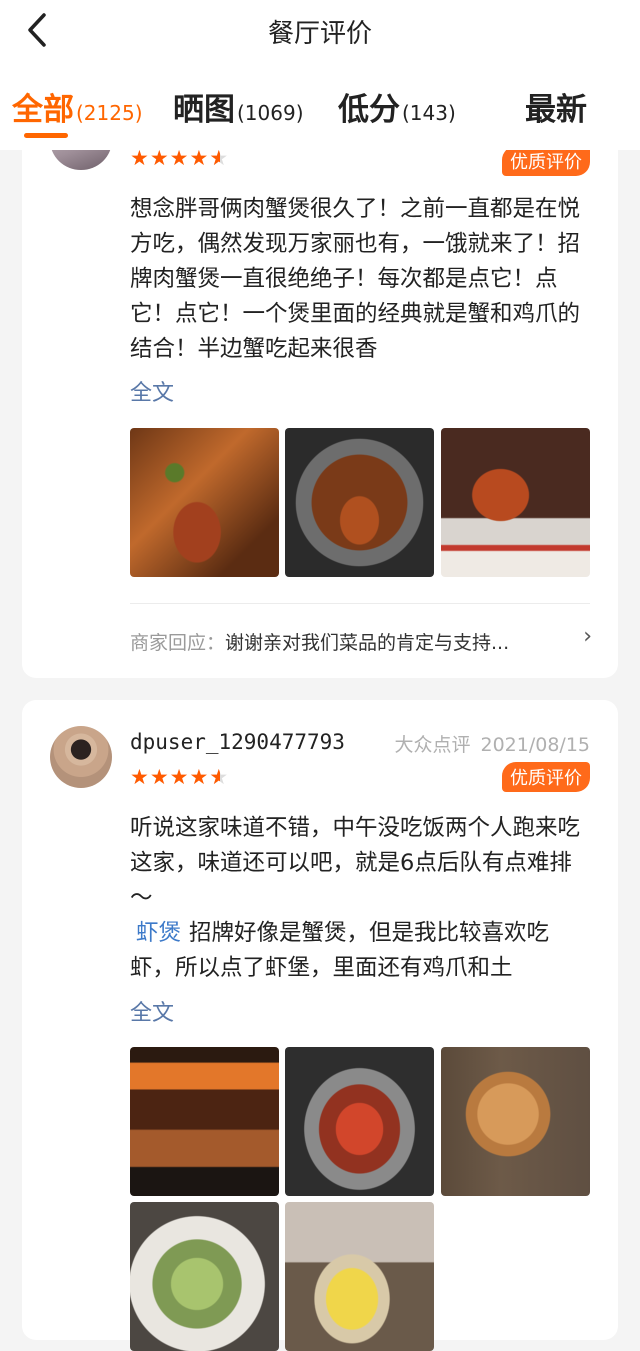 Image resolution: width=640 pixels, height=1351 pixels. I want to click on tab-label: 晒图, so click(204, 110).